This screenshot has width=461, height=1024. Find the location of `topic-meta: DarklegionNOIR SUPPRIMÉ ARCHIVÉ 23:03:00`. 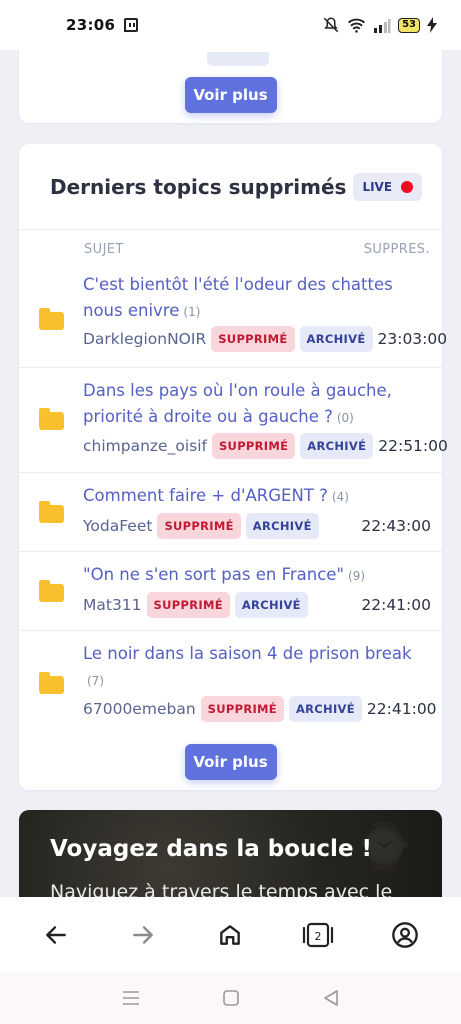

topic-meta: DarklegionNOIR SUPPRIMÉ ARCHIVÉ 23:03:00 is located at coordinates (265, 339).